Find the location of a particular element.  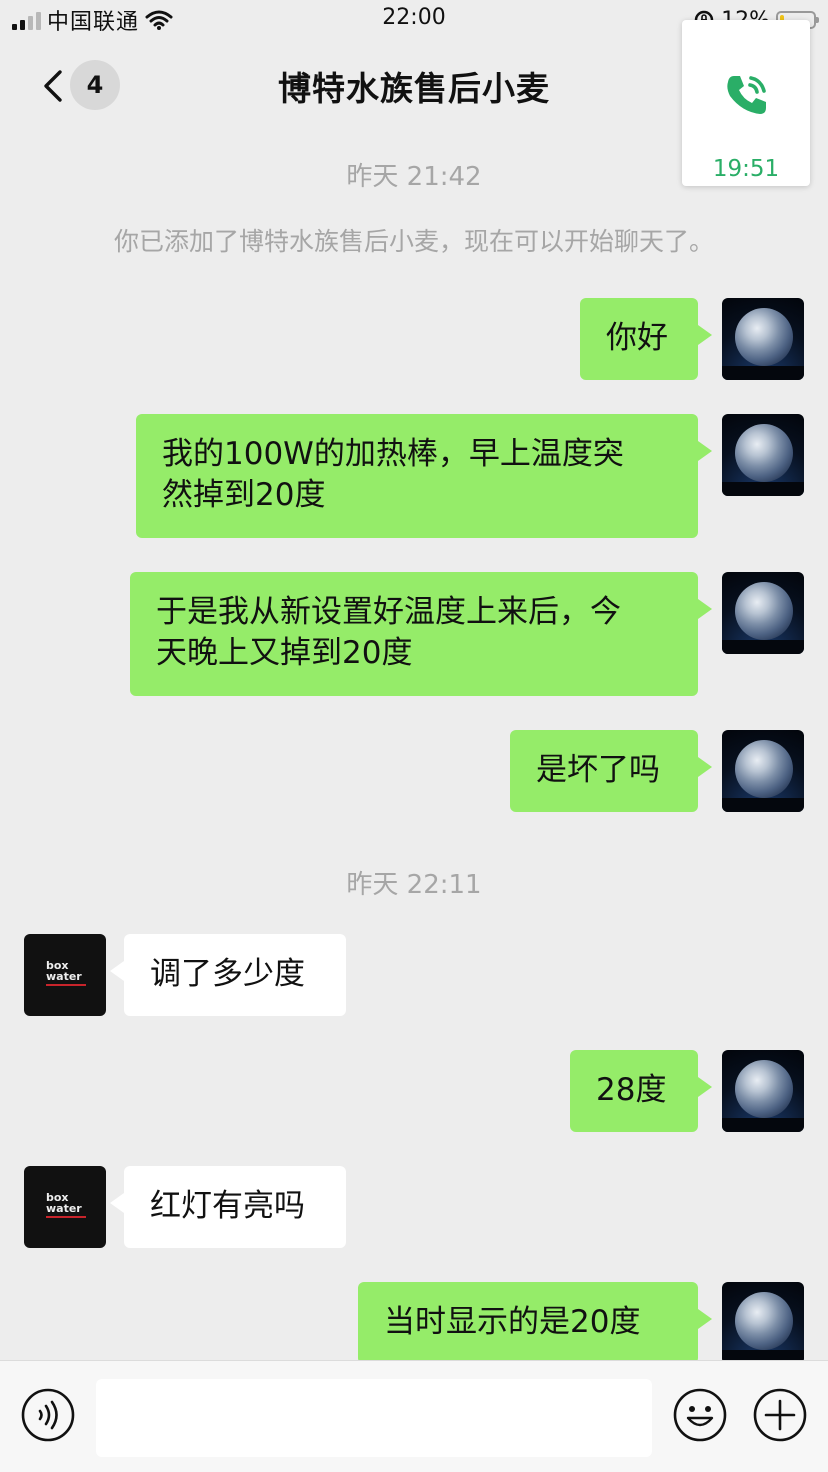

message-bubble: 你好 is located at coordinates (646, 339).